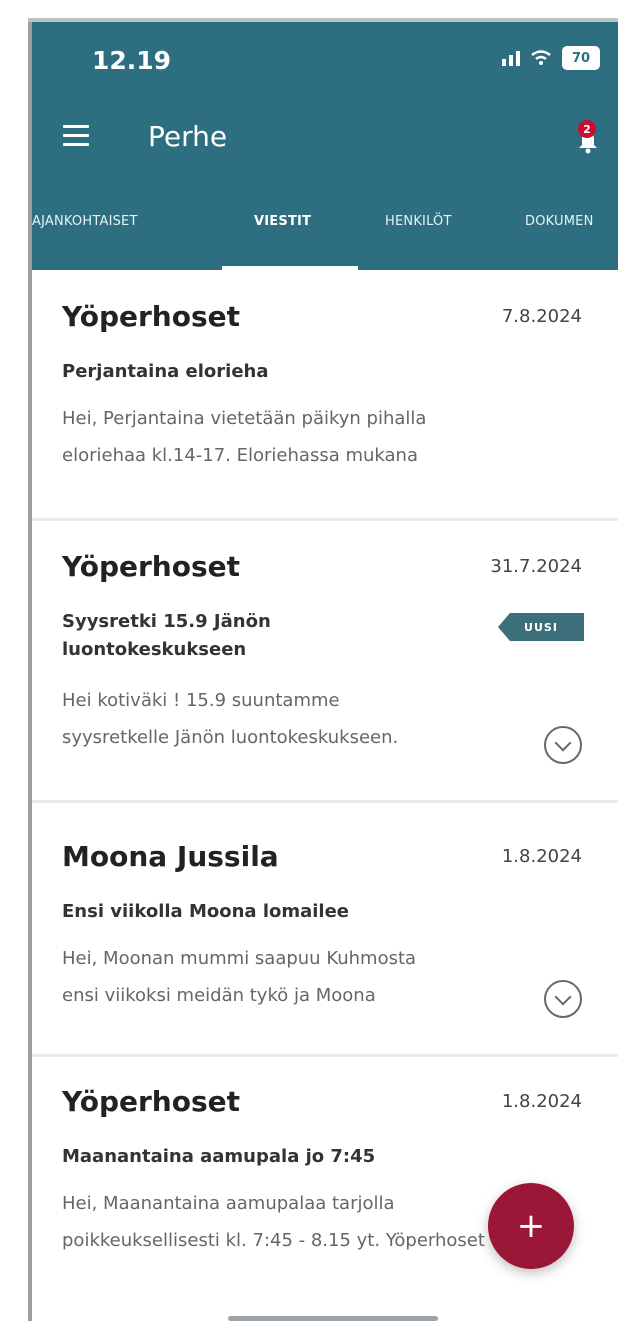 The height and width of the screenshot is (1321, 618). Describe the element at coordinates (536, 566) in the screenshot. I see `message-date: 31.7.2024` at that location.